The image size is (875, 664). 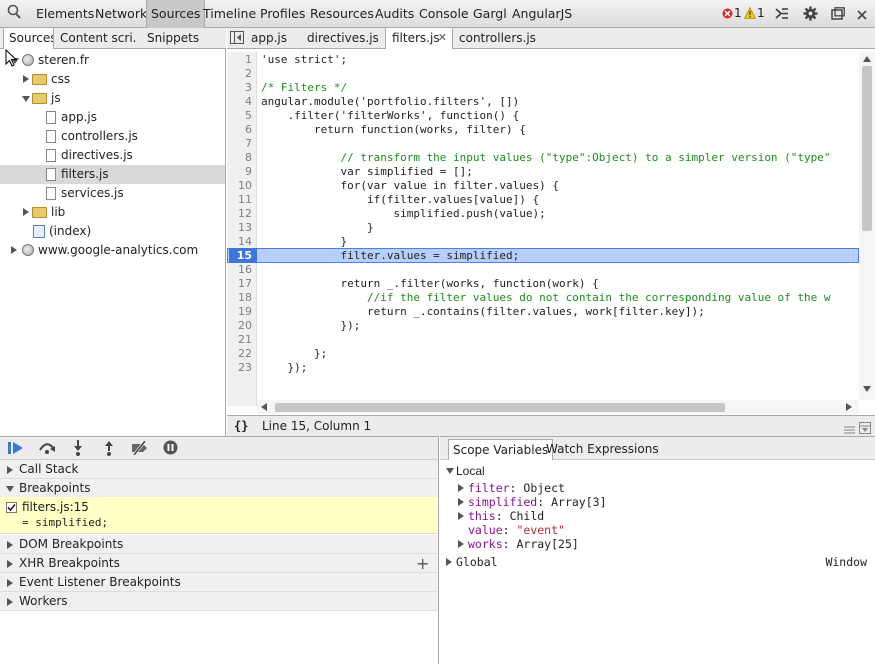 I want to click on code-line: filter.values = simplified;, so click(x=390, y=256).